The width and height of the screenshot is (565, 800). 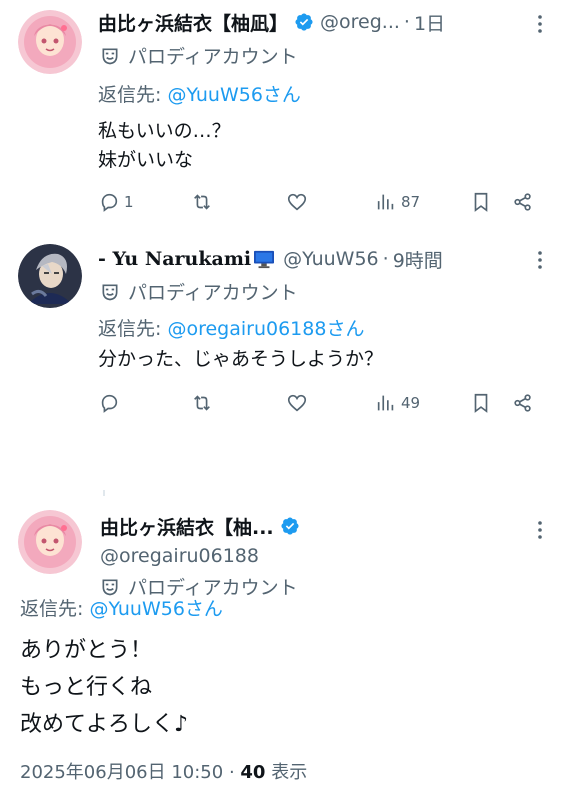 What do you see at coordinates (164, 145) in the screenshot?
I see `tweet-text: 私もいいの…？ 妹がいいな` at bounding box center [164, 145].